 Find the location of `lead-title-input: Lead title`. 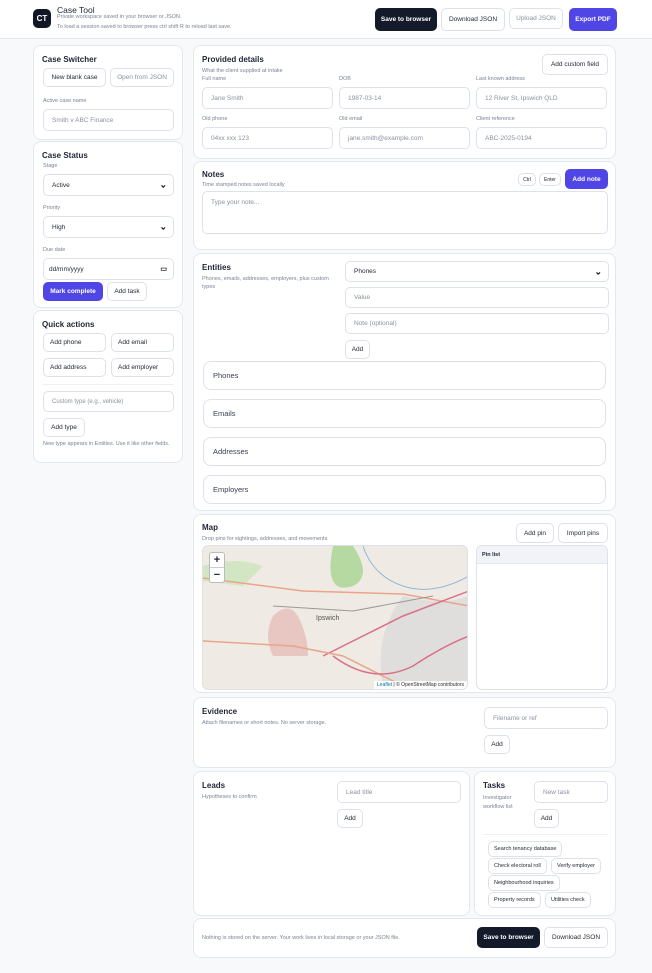

lead-title-input: Lead title is located at coordinates (399, 792).